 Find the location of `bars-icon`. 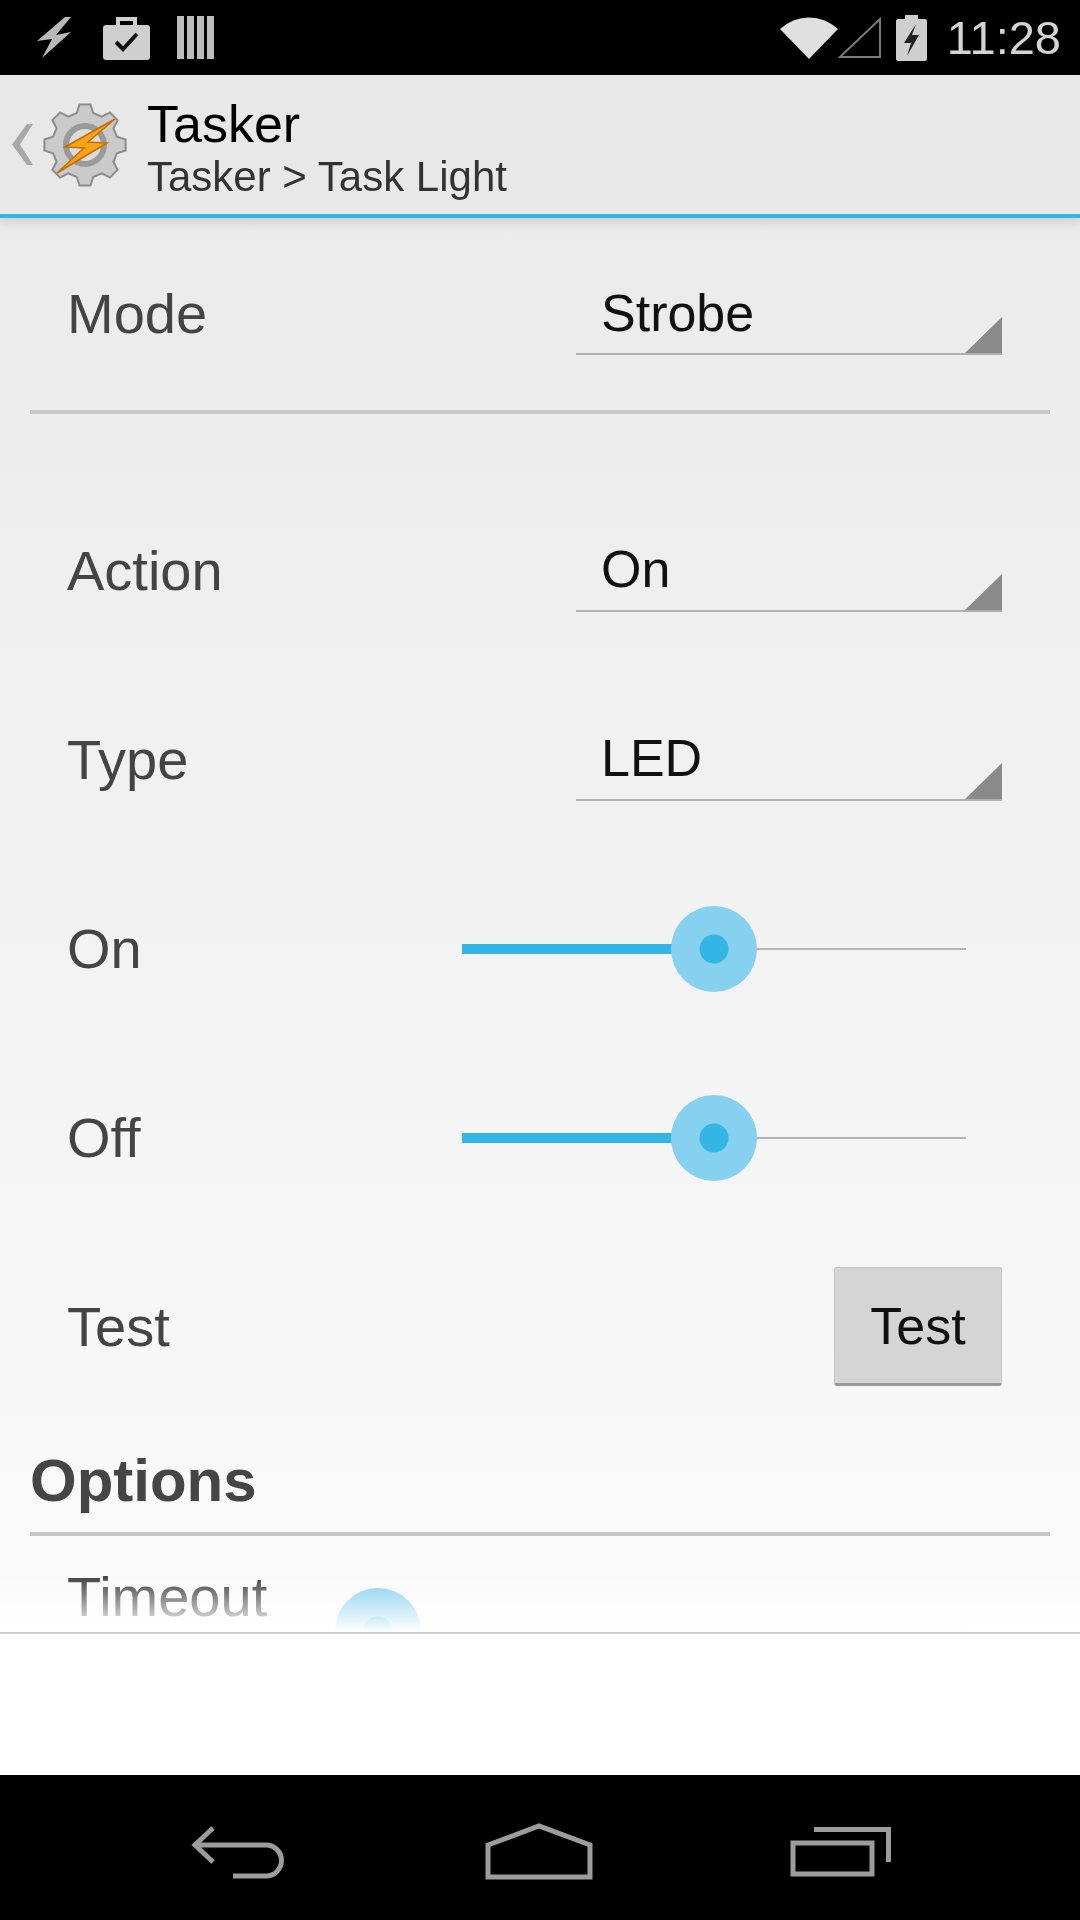

bars-icon is located at coordinates (195, 37).